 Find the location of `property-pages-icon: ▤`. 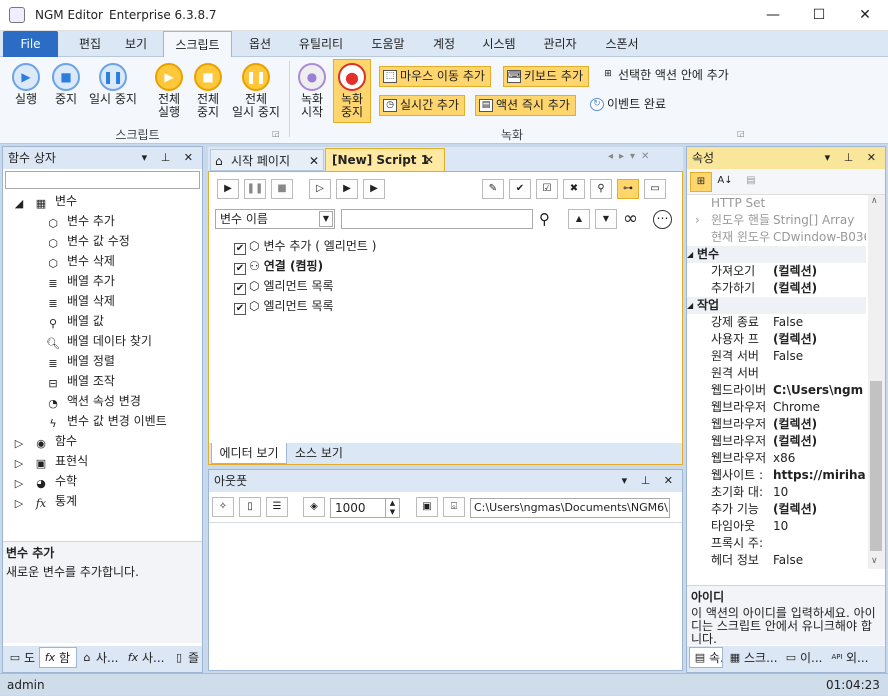

property-pages-icon: ▤ is located at coordinates (751, 182).